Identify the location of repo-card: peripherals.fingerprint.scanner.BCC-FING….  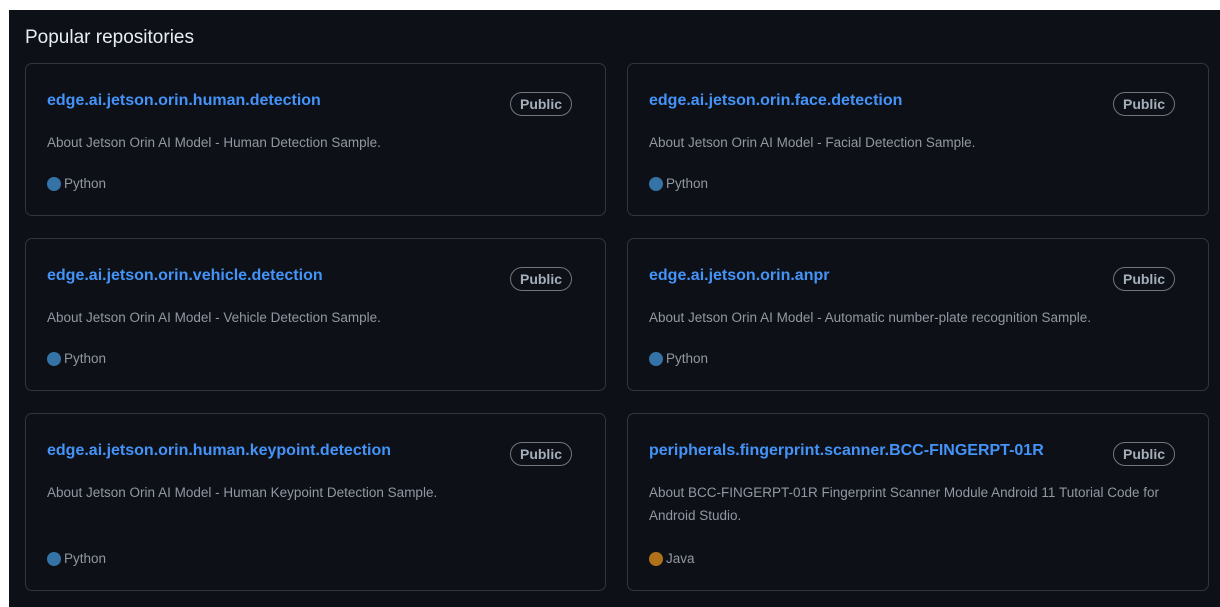
(918, 502).